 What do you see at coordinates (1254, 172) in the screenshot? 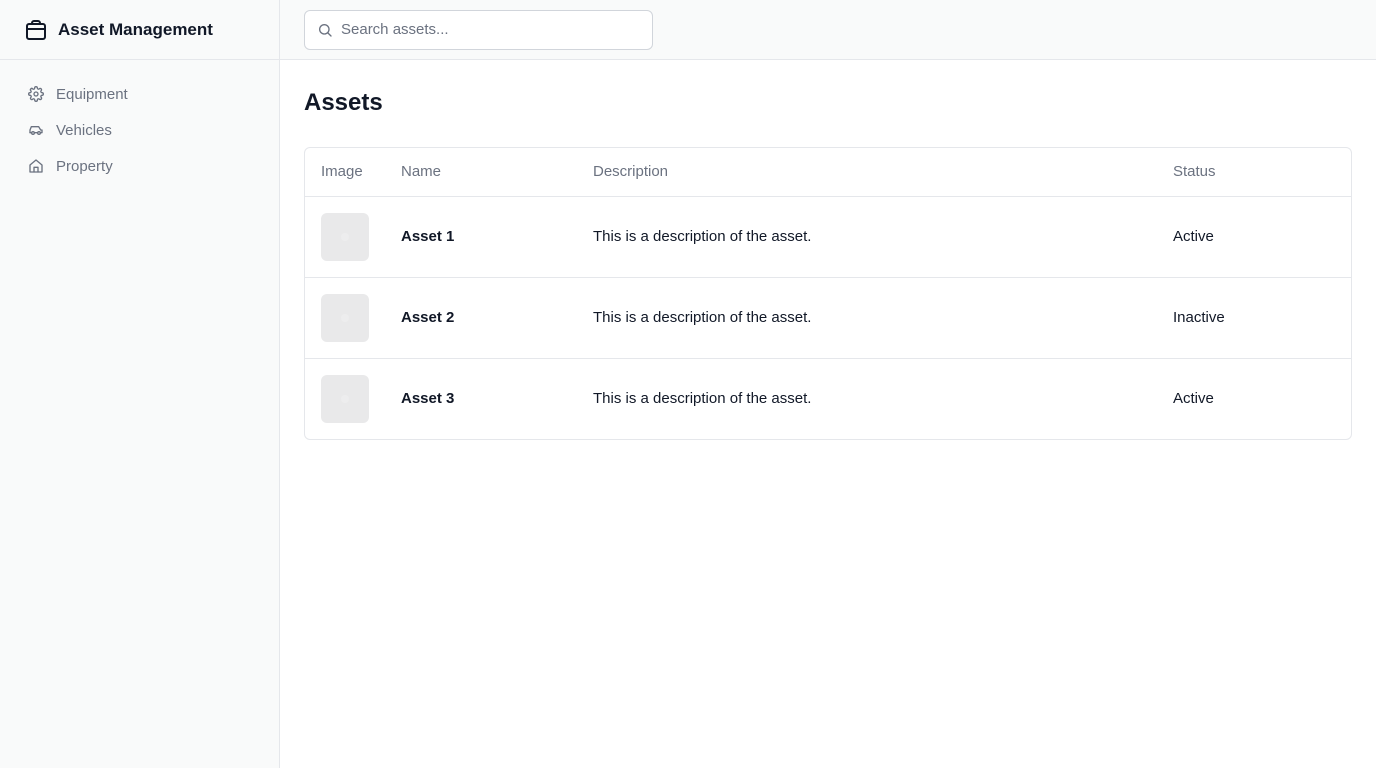
I see `column-header-status: Status` at bounding box center [1254, 172].